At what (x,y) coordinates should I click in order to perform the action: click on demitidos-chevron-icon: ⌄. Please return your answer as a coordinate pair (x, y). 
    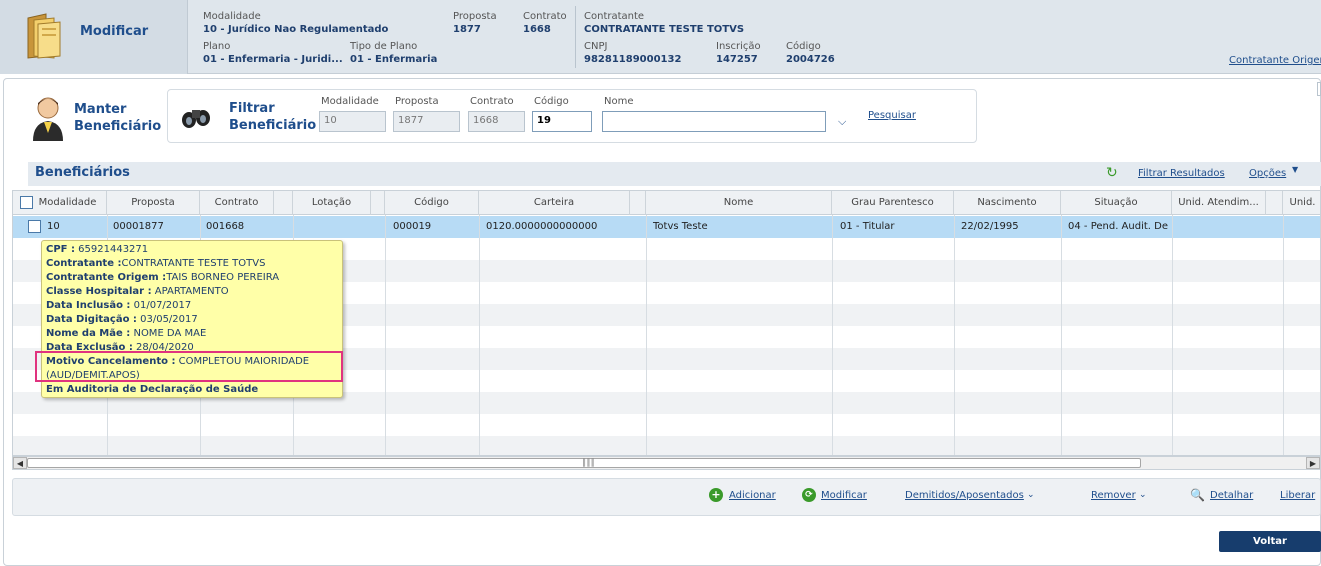
    Looking at the image, I should click on (1031, 495).